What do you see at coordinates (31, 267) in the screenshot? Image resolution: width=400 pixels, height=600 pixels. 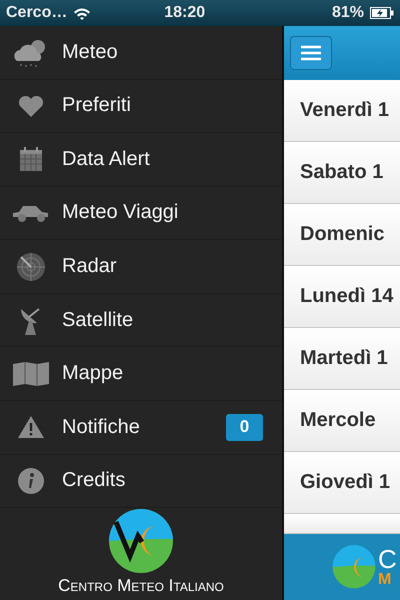 I see `radar-icon` at bounding box center [31, 267].